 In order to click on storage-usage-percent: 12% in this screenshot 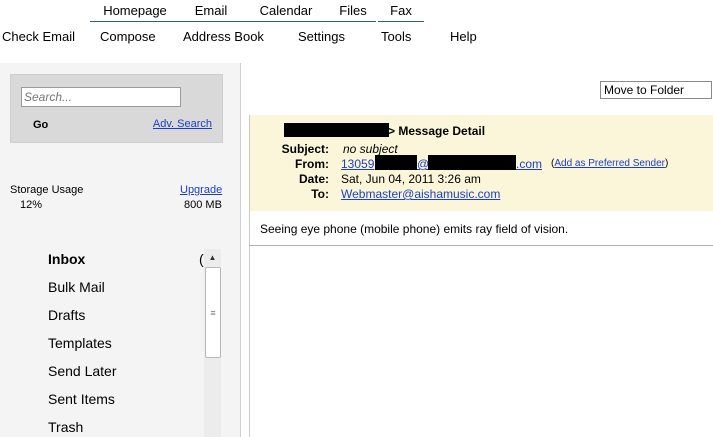, I will do `click(31, 205)`.